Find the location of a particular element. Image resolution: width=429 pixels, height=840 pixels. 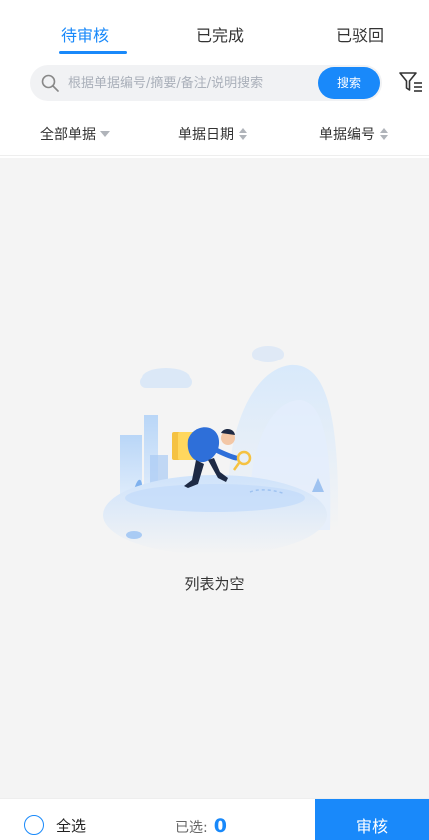

doc-number-label: 单据编号 is located at coordinates (347, 135).